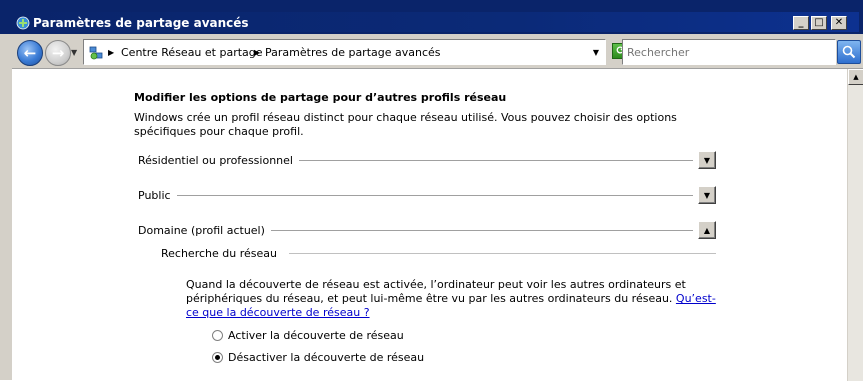  What do you see at coordinates (353, 52) in the screenshot?
I see `breadcrumb-item-advanced-sharing: Paramètres de partage avancés` at bounding box center [353, 52].